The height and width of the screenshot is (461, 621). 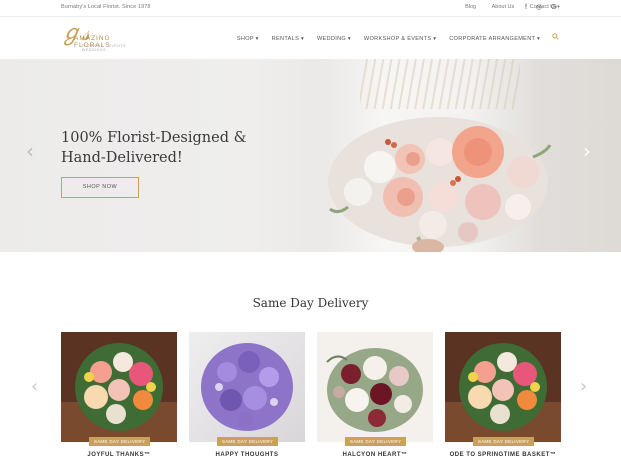 What do you see at coordinates (440, 184) in the screenshot?
I see `hero-bouquet-image` at bounding box center [440, 184].